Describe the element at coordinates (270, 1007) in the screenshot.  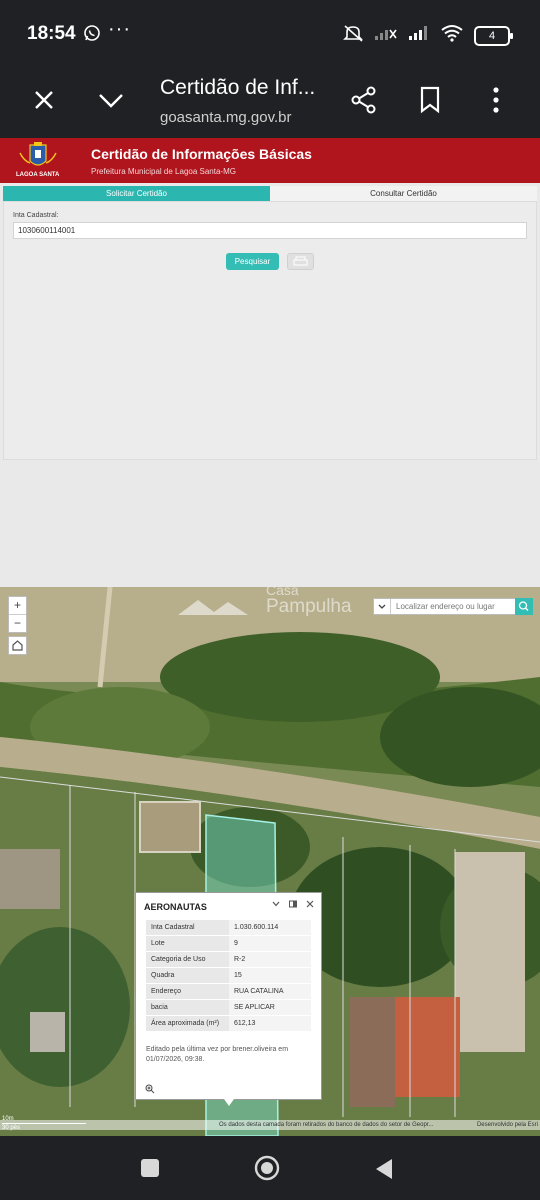
I see `attr-value: SE APLICAR` at that location.